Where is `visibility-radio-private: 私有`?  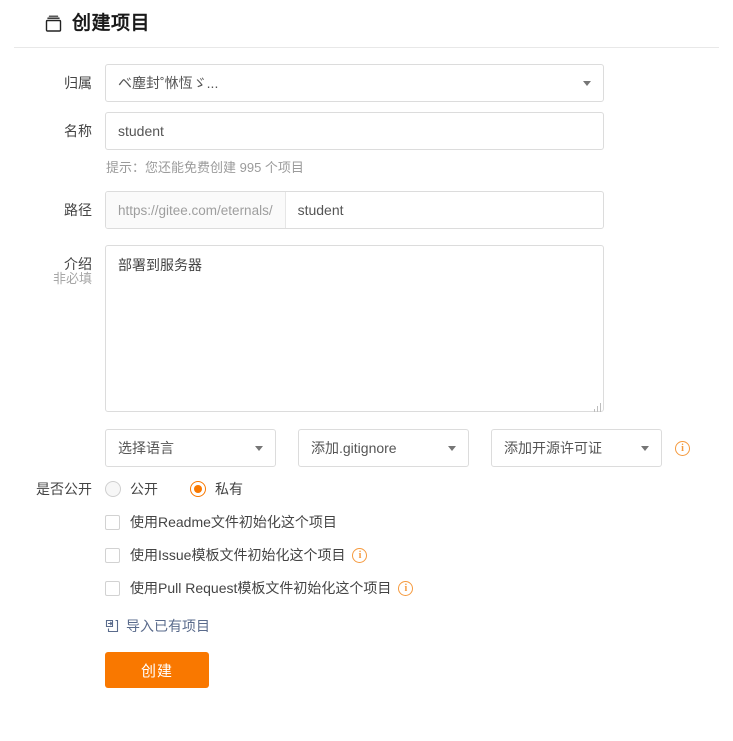 visibility-radio-private: 私有 is located at coordinates (216, 489).